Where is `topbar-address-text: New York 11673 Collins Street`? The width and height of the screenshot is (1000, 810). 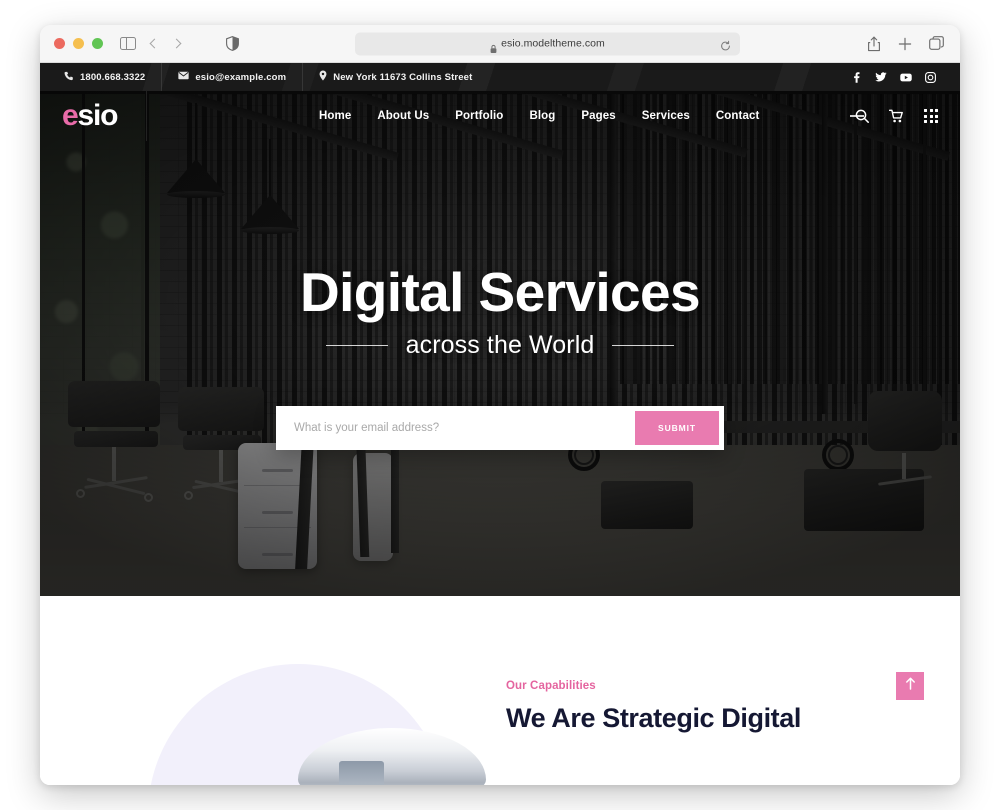 topbar-address-text: New York 11673 Collins Street is located at coordinates (403, 77).